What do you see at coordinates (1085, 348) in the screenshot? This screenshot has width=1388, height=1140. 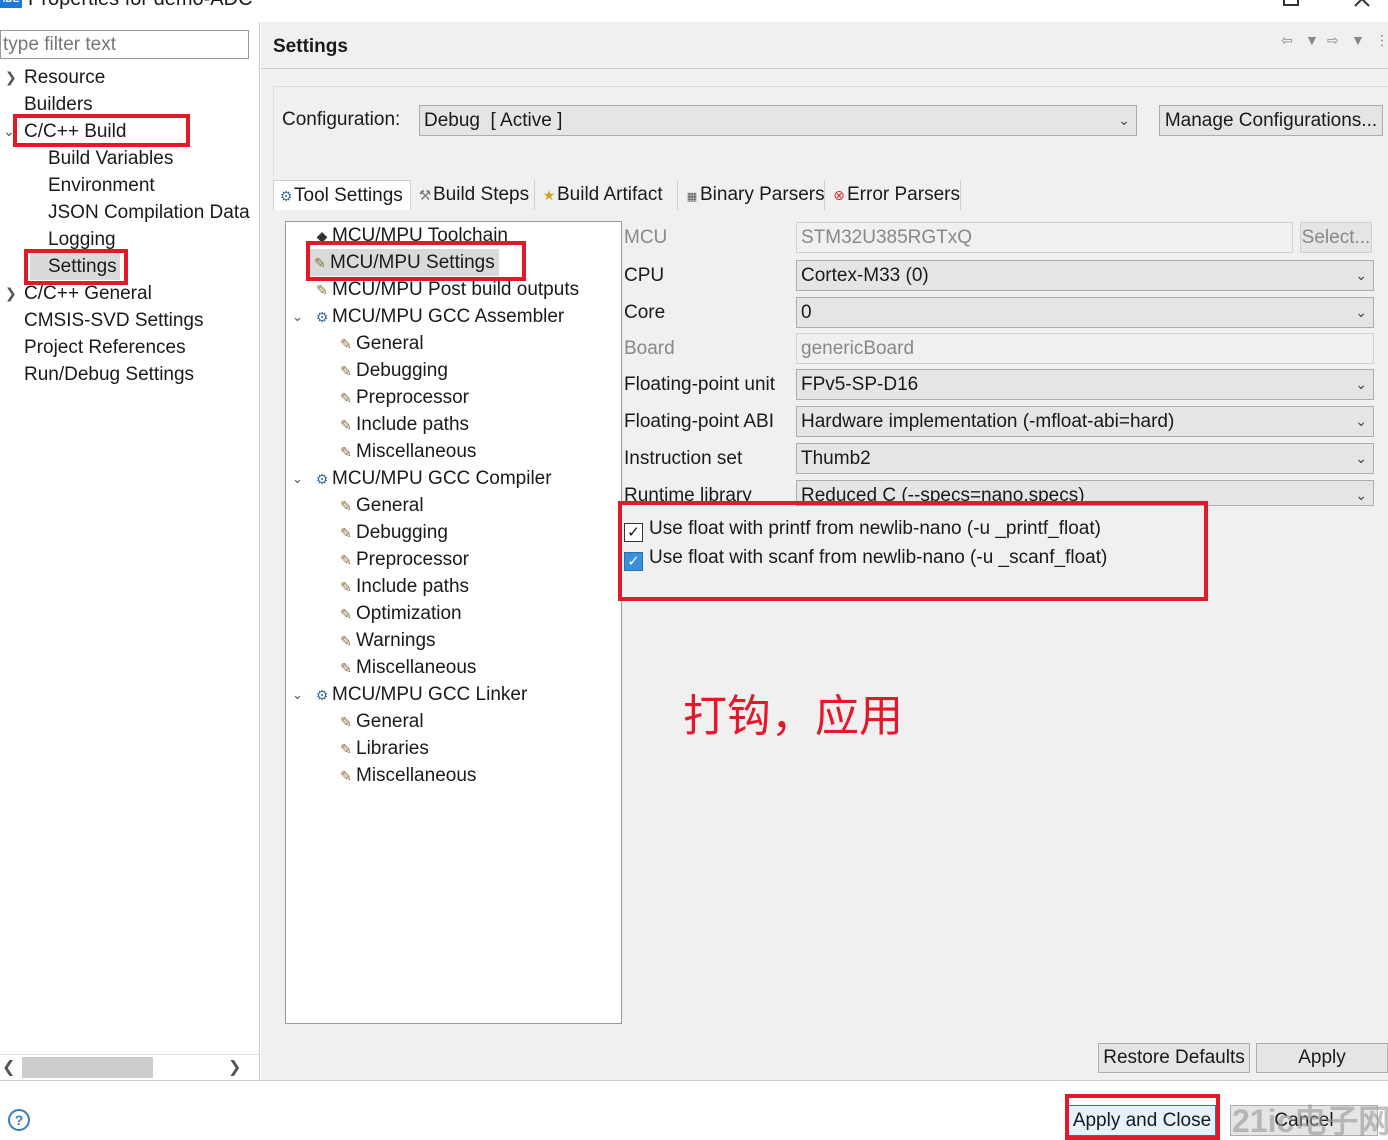 I see `board-field: genericBoard` at bounding box center [1085, 348].